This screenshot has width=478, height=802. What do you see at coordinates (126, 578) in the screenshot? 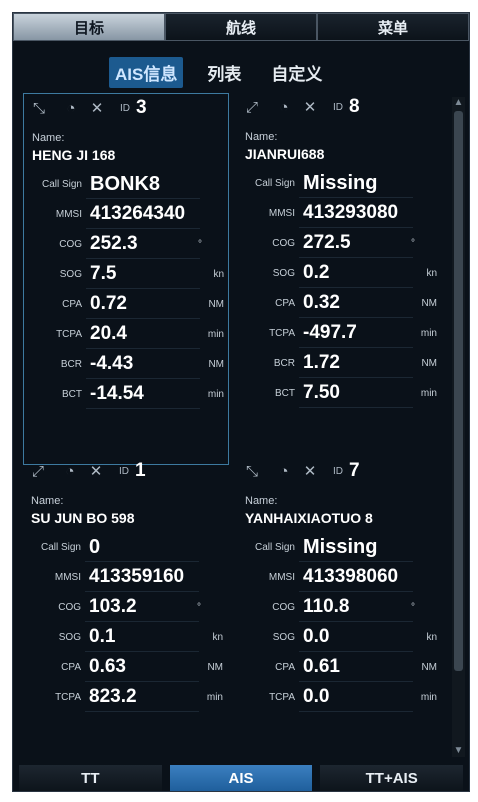
I see `row-mmsi: MMSI 413359160` at bounding box center [126, 578].